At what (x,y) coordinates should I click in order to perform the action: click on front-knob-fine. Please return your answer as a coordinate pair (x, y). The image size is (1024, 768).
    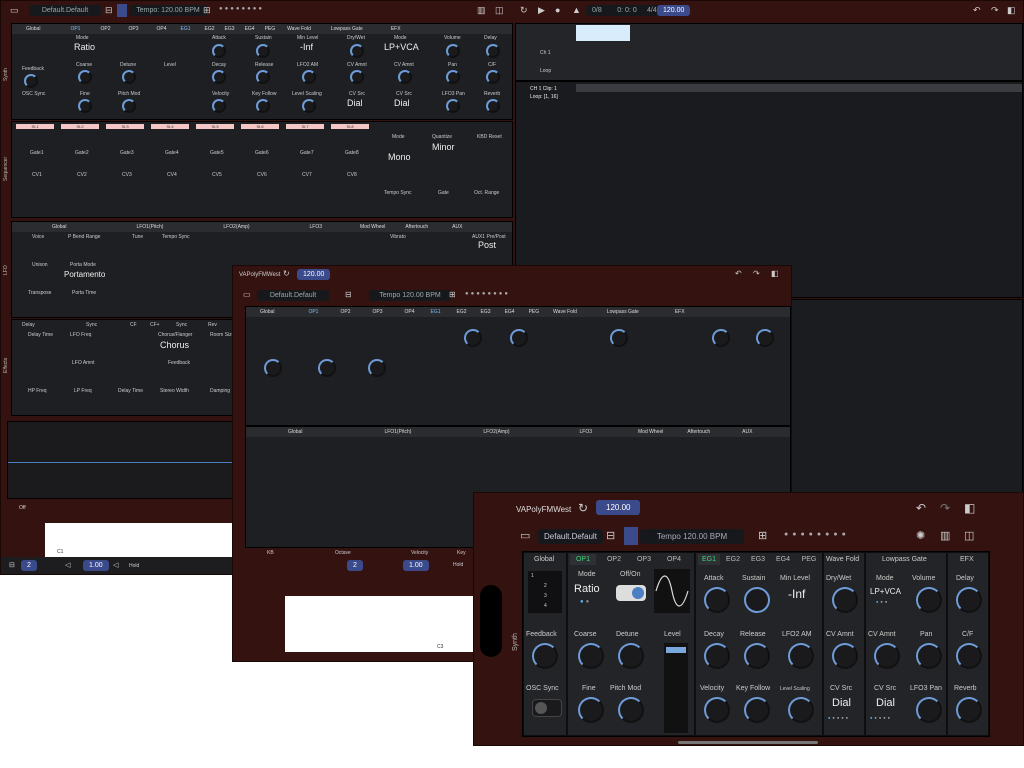
    Looking at the image, I should click on (591, 710).